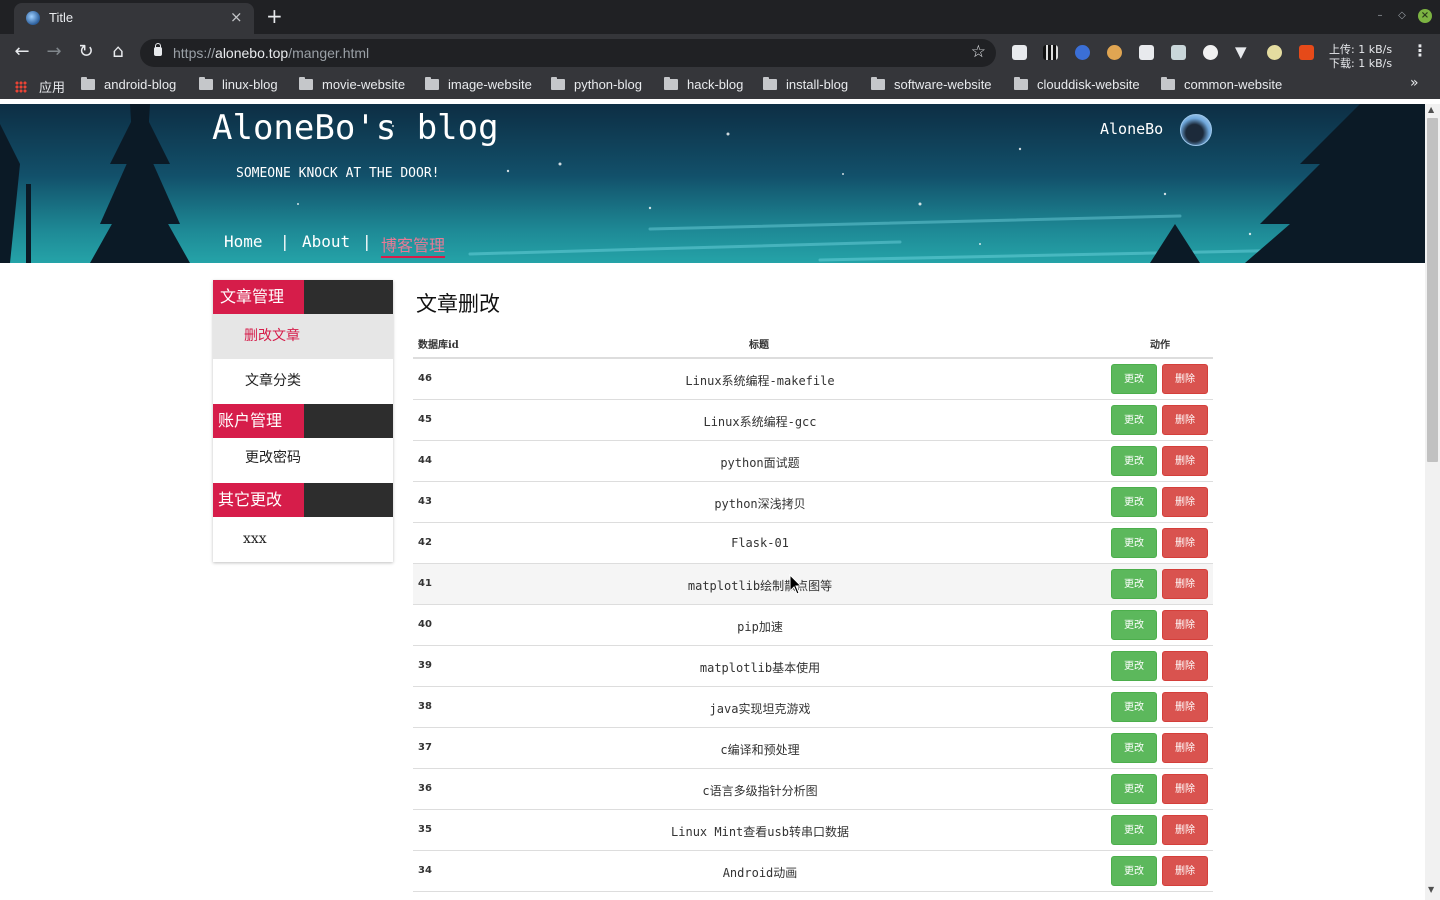 The image size is (1440, 900). I want to click on cookie-extension-icon, so click(1114, 52).